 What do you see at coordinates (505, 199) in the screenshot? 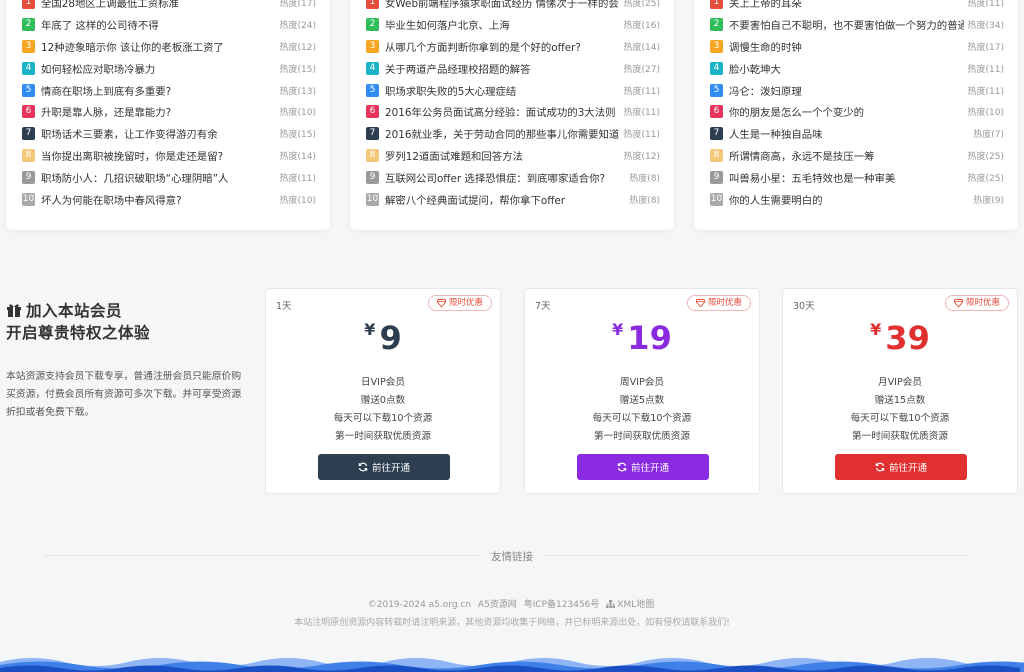
I see `rank-item-title: 解密八个经典面试提问，帮你拿下offer` at bounding box center [505, 199].